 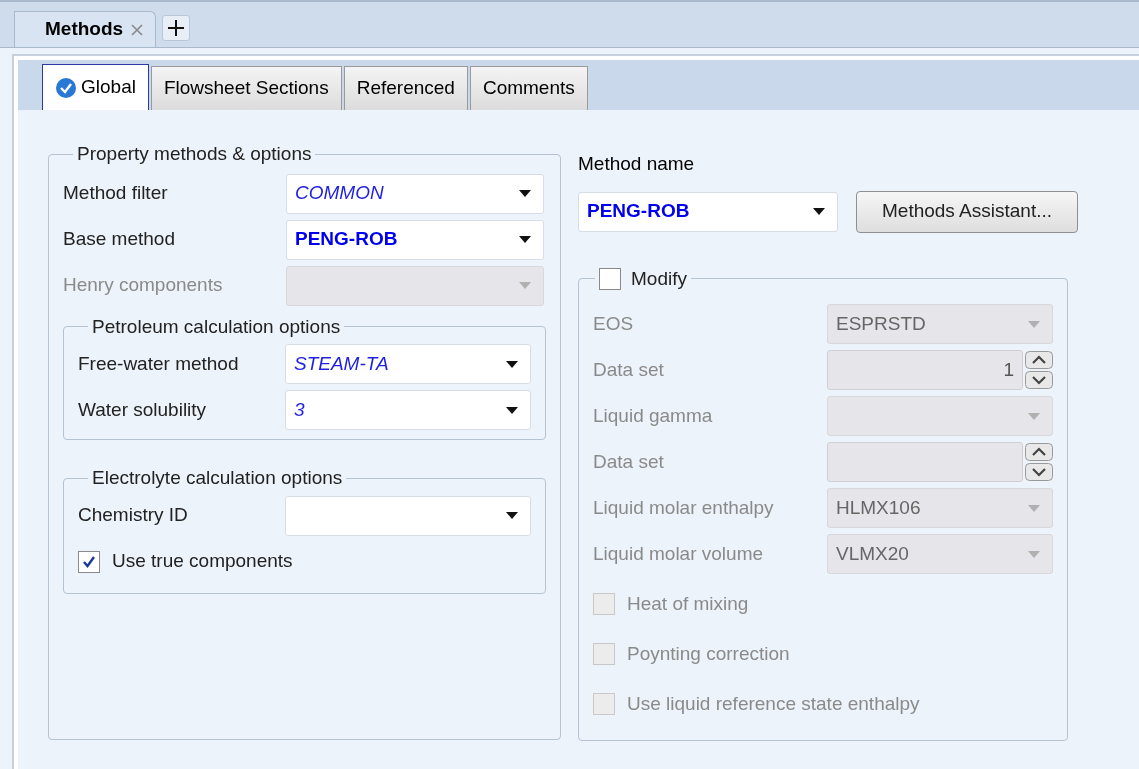 I want to click on checkbox-label: Heat of mixing, so click(x=688, y=603).